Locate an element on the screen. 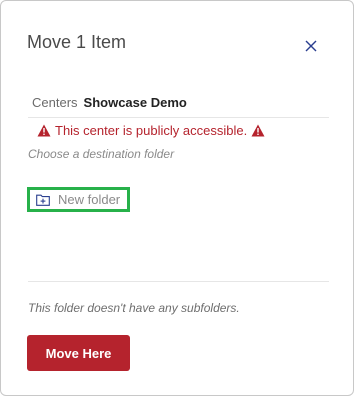 This screenshot has height=396, width=354. close-icon is located at coordinates (311, 46).